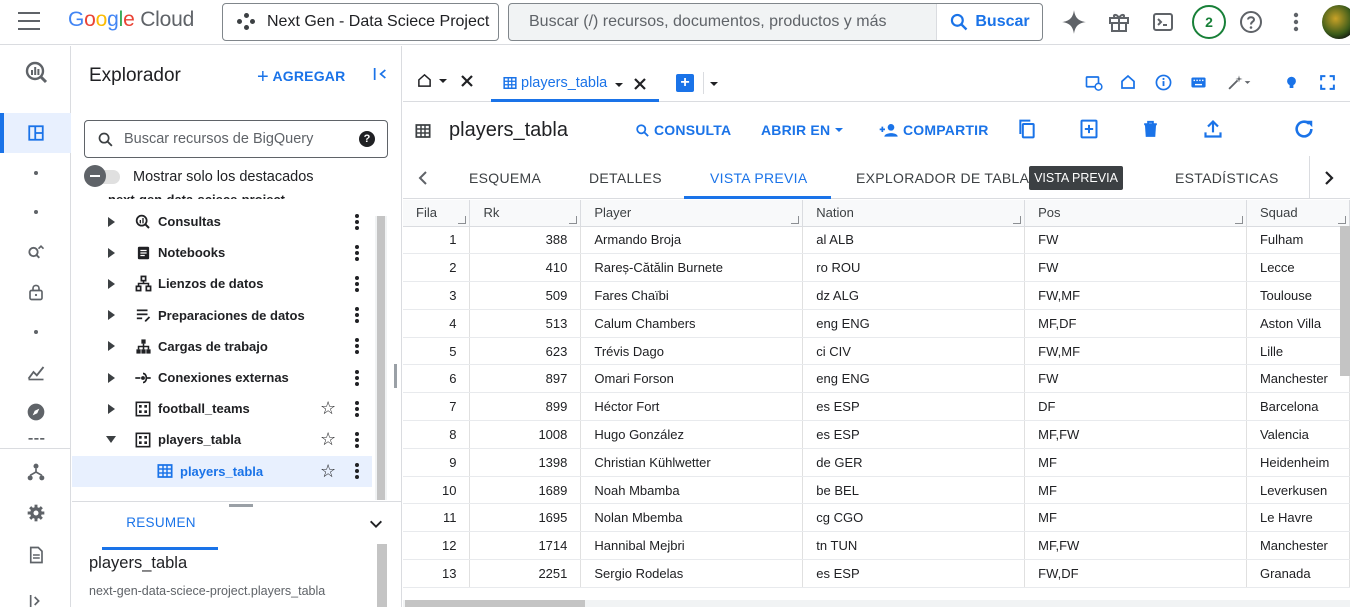 The width and height of the screenshot is (1350, 613). I want to click on table-row: 5 623 Trévis Dago ci CIV FW,MF Lille, so click(876, 351).